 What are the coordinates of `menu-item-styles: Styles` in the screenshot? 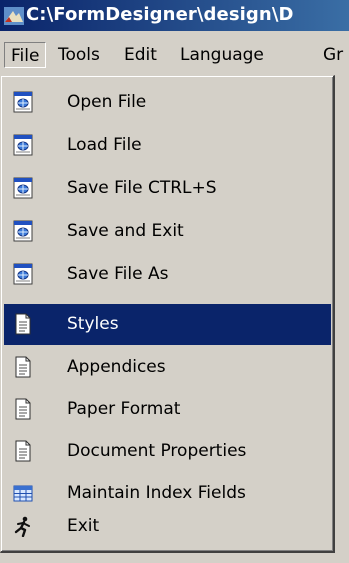 It's located at (167, 324).